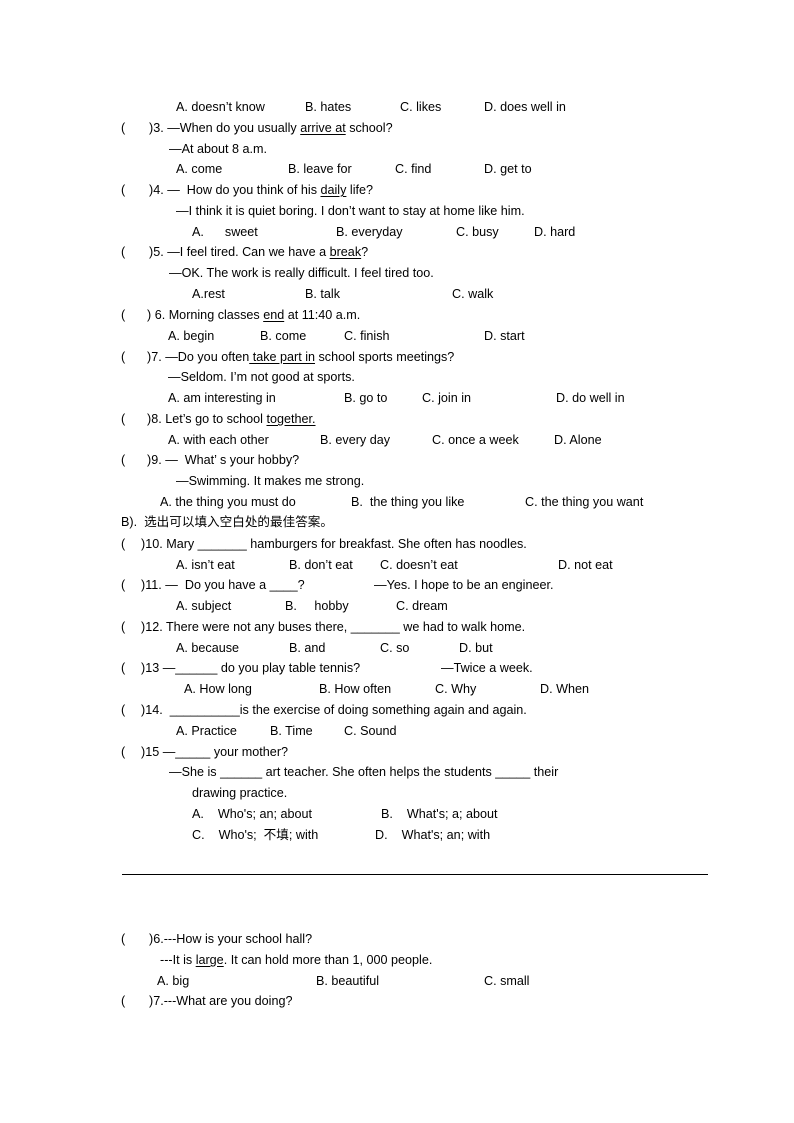 The height and width of the screenshot is (1123, 794). I want to click on text-run: B. hobby, so click(317, 606).